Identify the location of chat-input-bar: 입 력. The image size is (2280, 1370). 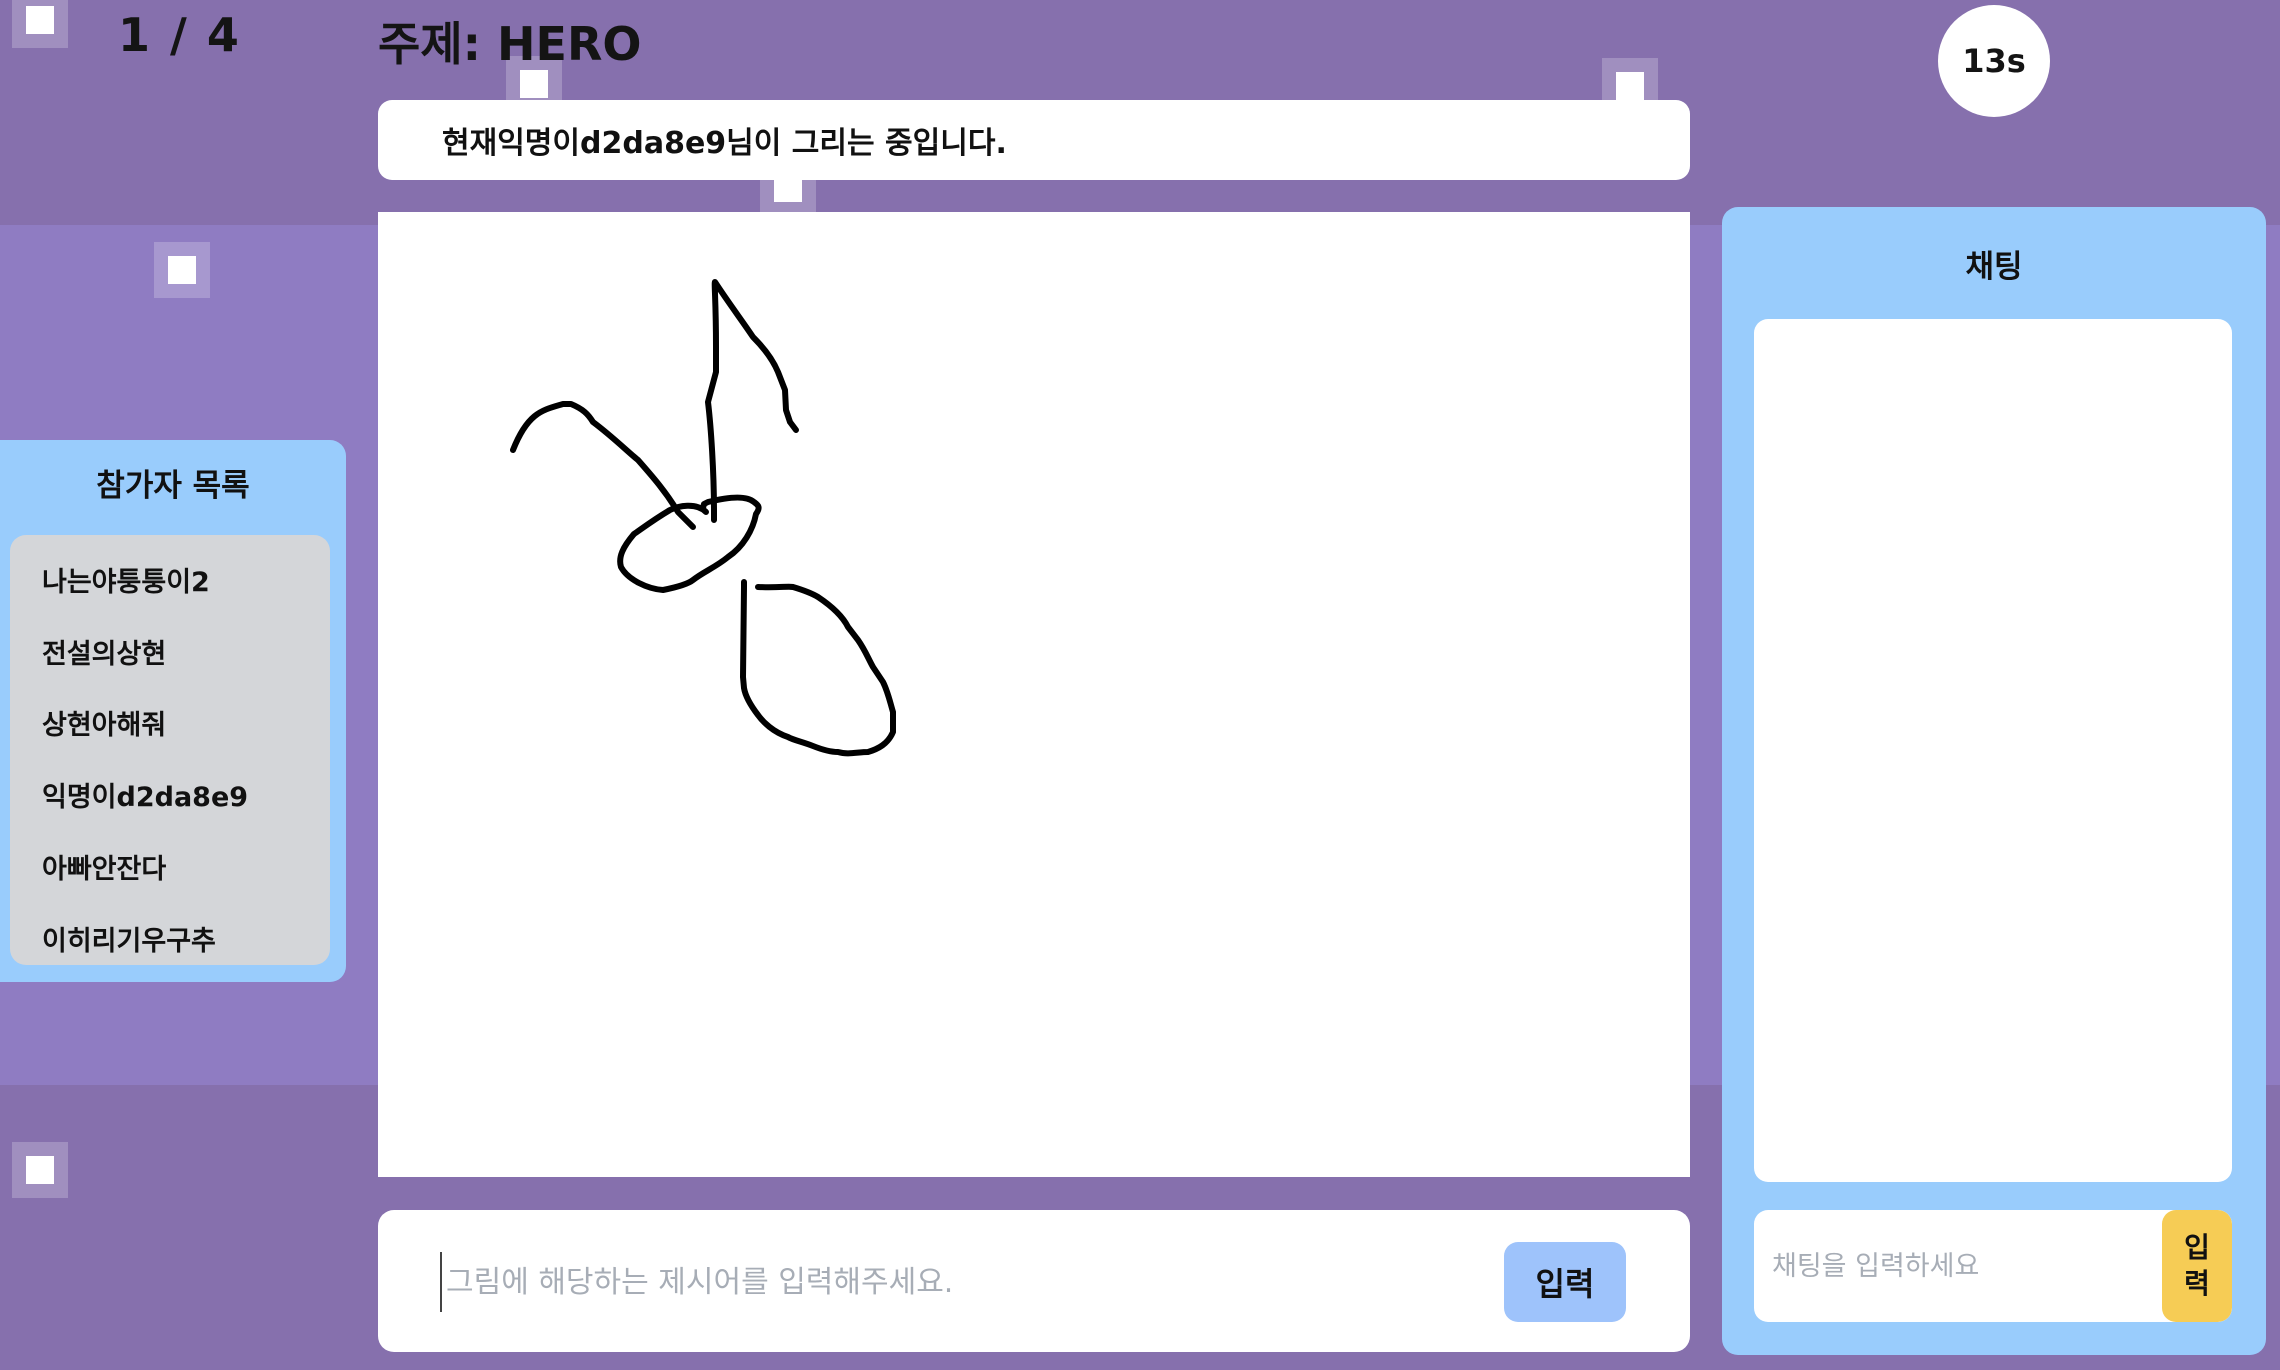
(1993, 1266).